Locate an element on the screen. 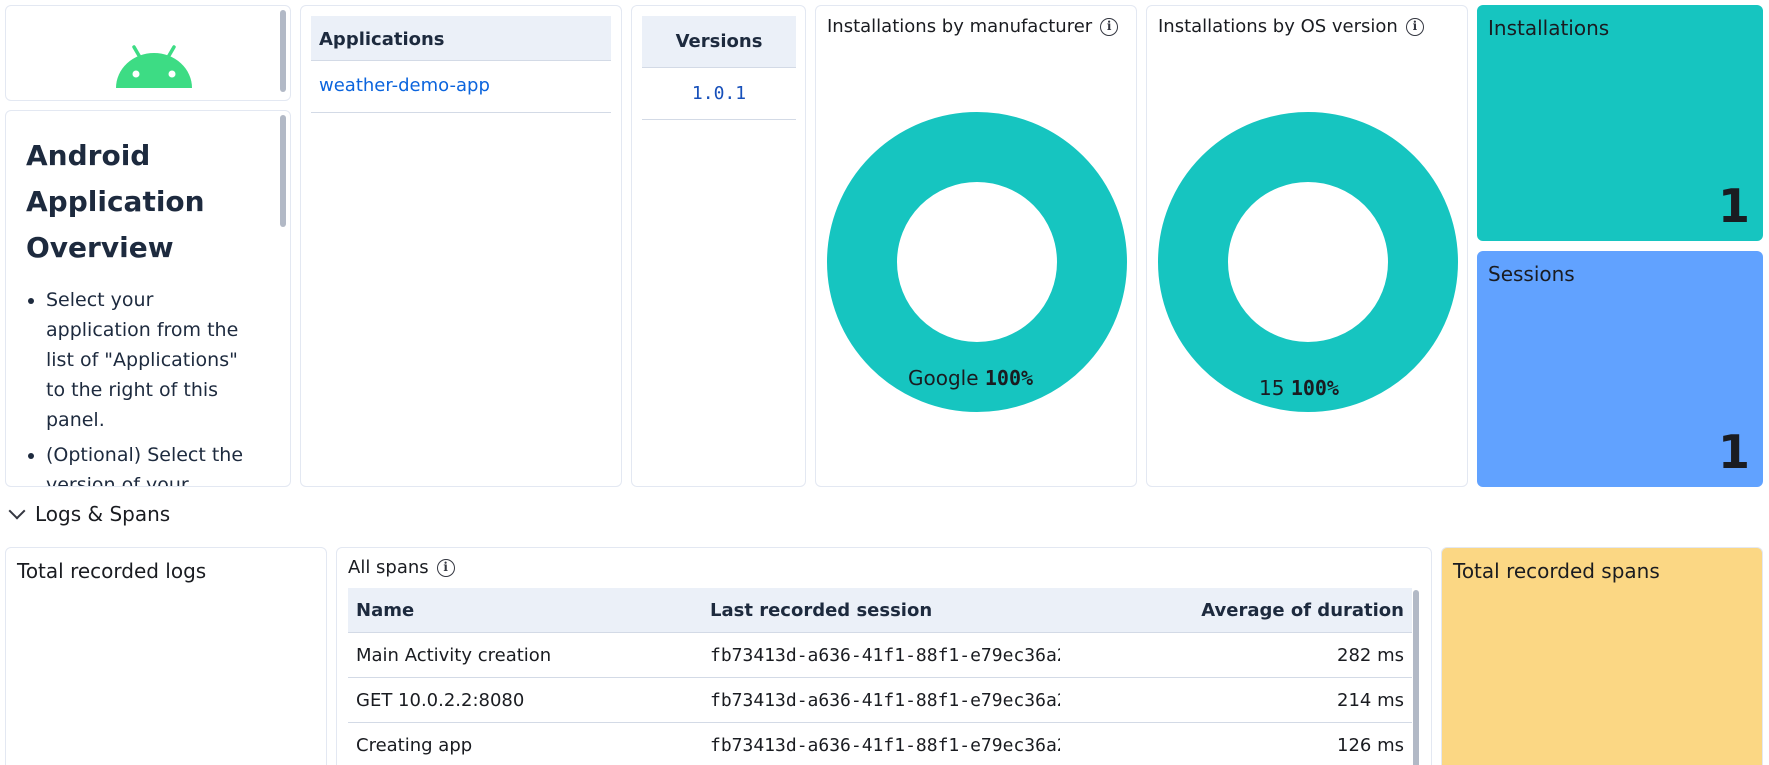 The width and height of the screenshot is (1769, 765). overview-scrollbar is located at coordinates (283, 171).